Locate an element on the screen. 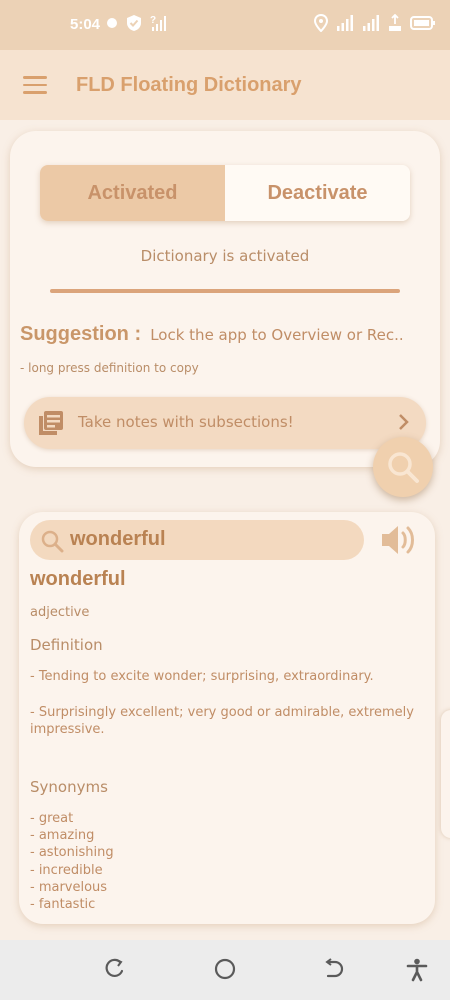 Image resolution: width=450 pixels, height=1000 pixels. status-right-icons is located at coordinates (375, 23).